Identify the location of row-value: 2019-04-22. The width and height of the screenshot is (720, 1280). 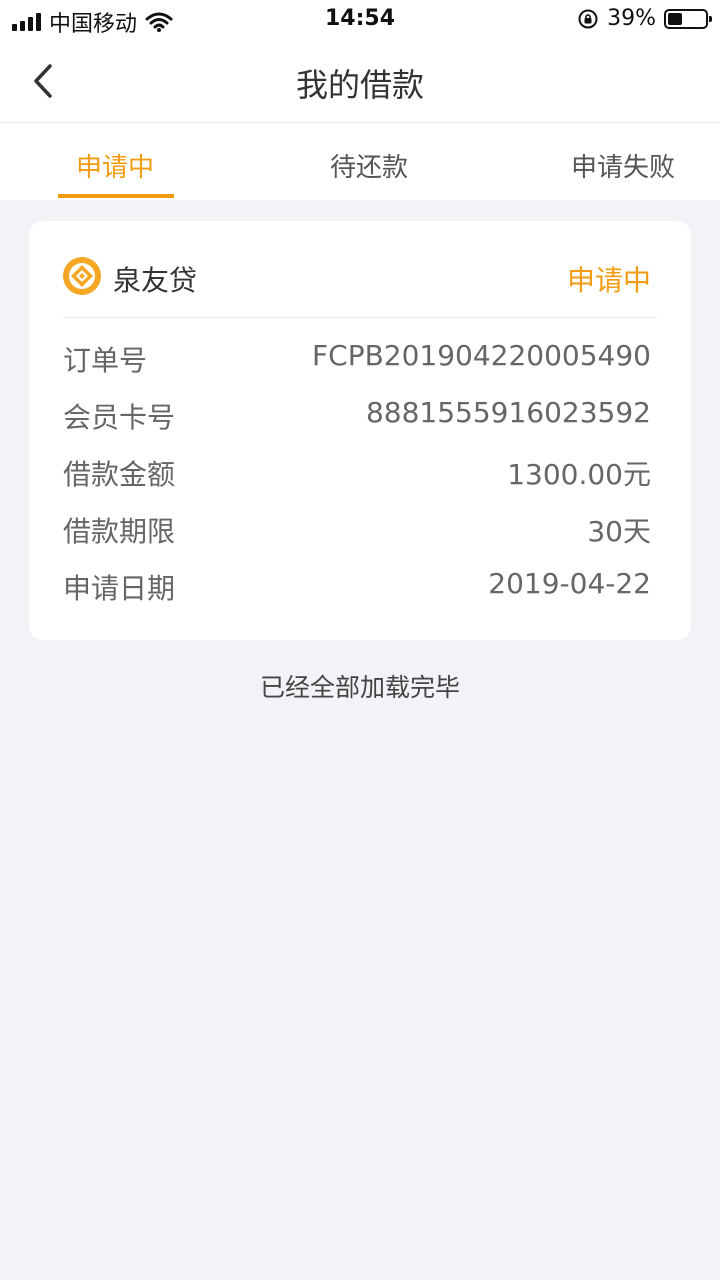
(569, 583).